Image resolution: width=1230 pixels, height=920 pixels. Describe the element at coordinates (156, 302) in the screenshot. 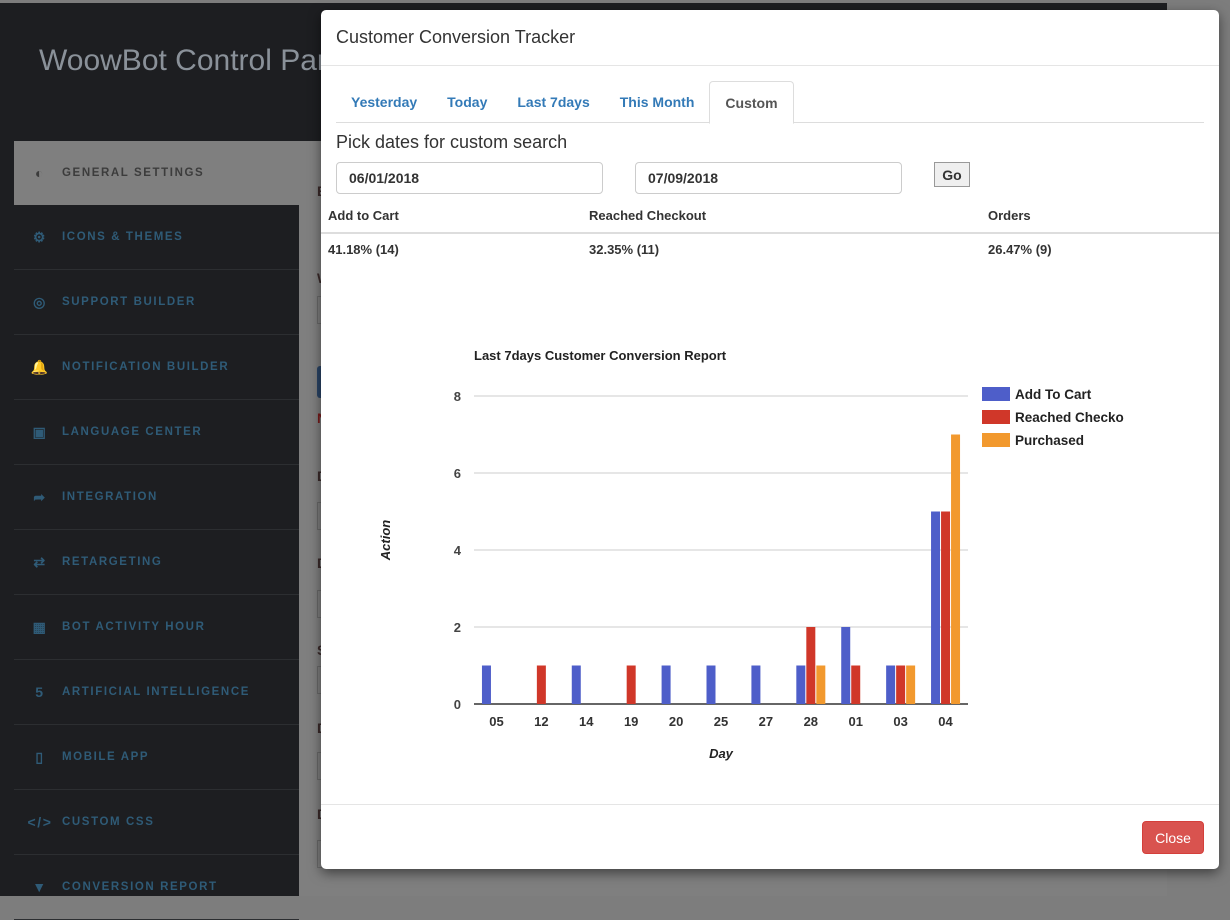

I see `sidebar-item-support-builder: ◎ SUPPORT BUILDER` at that location.